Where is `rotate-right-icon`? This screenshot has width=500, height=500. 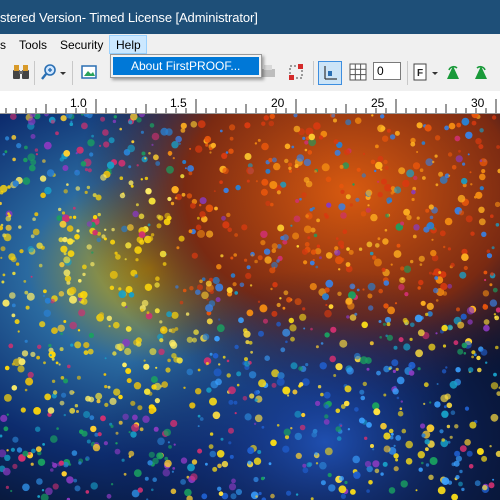 rotate-right-icon is located at coordinates (481, 72).